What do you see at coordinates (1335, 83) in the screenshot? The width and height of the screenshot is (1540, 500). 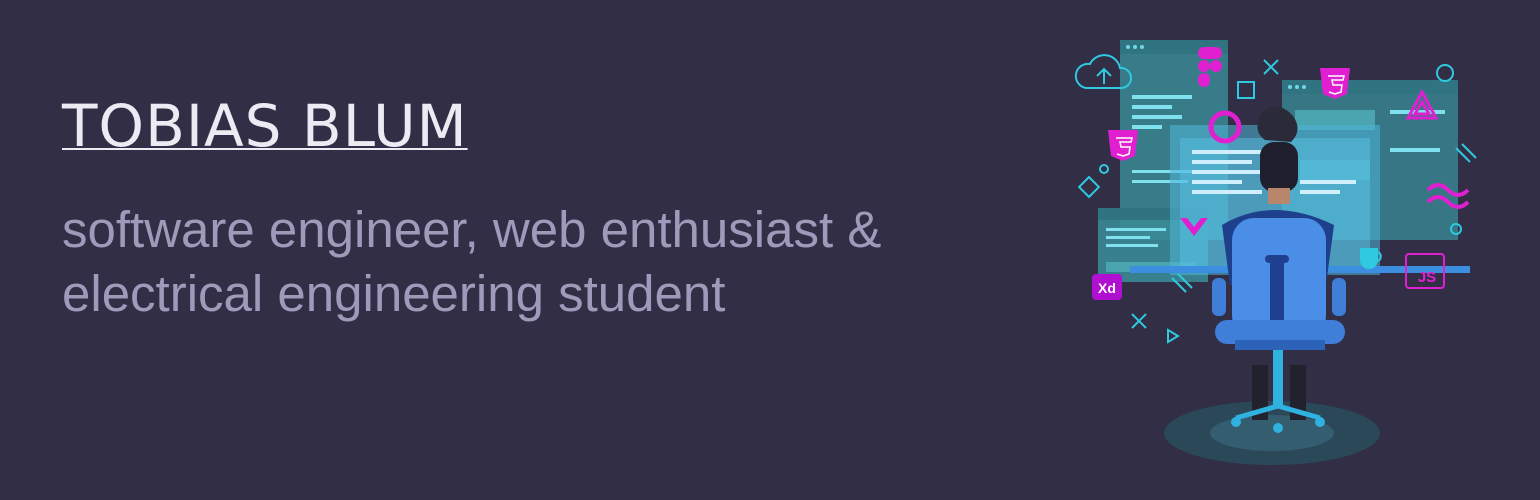 I see `html5-icon-right` at bounding box center [1335, 83].